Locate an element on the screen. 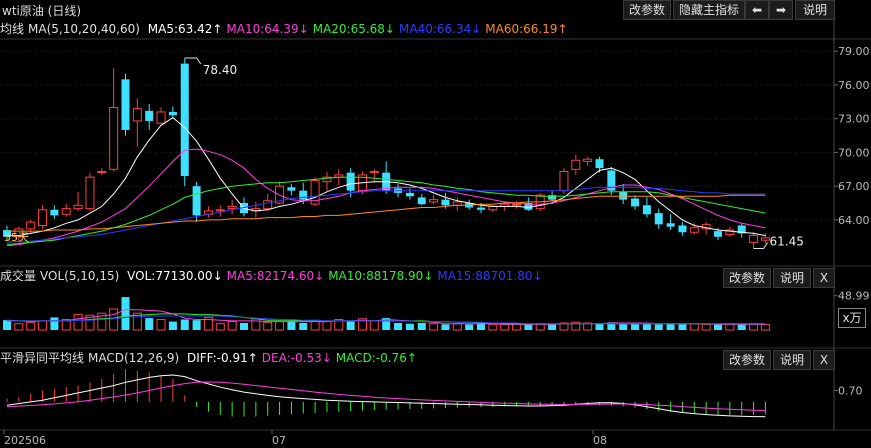 The height and width of the screenshot is (448, 871). main-ytick-label: 76.00 is located at coordinates (854, 85).